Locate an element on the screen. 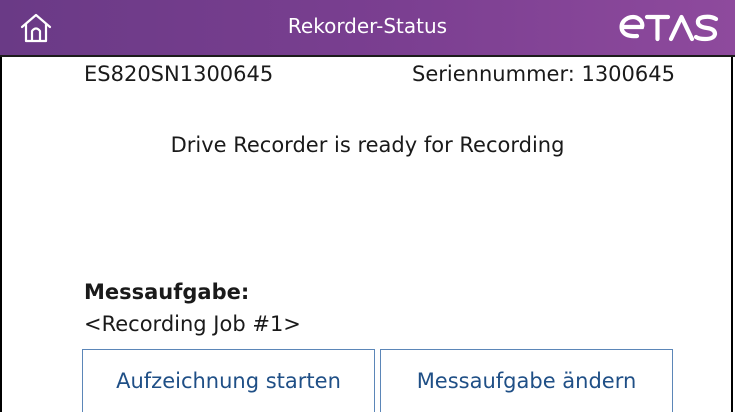  device-name: ES820SN1300645 is located at coordinates (179, 74).